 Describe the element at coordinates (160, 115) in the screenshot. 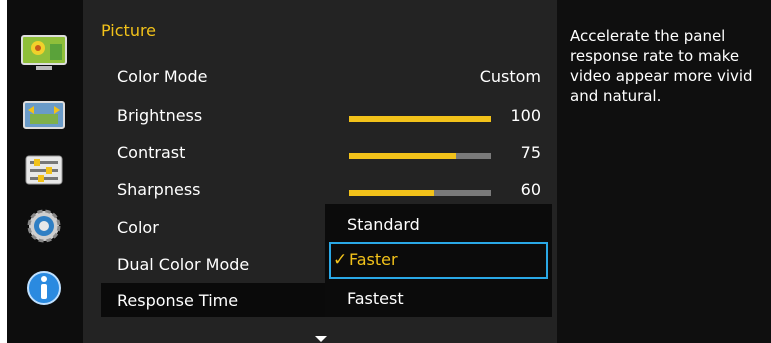

I see `menu-row-label: Brightness` at that location.